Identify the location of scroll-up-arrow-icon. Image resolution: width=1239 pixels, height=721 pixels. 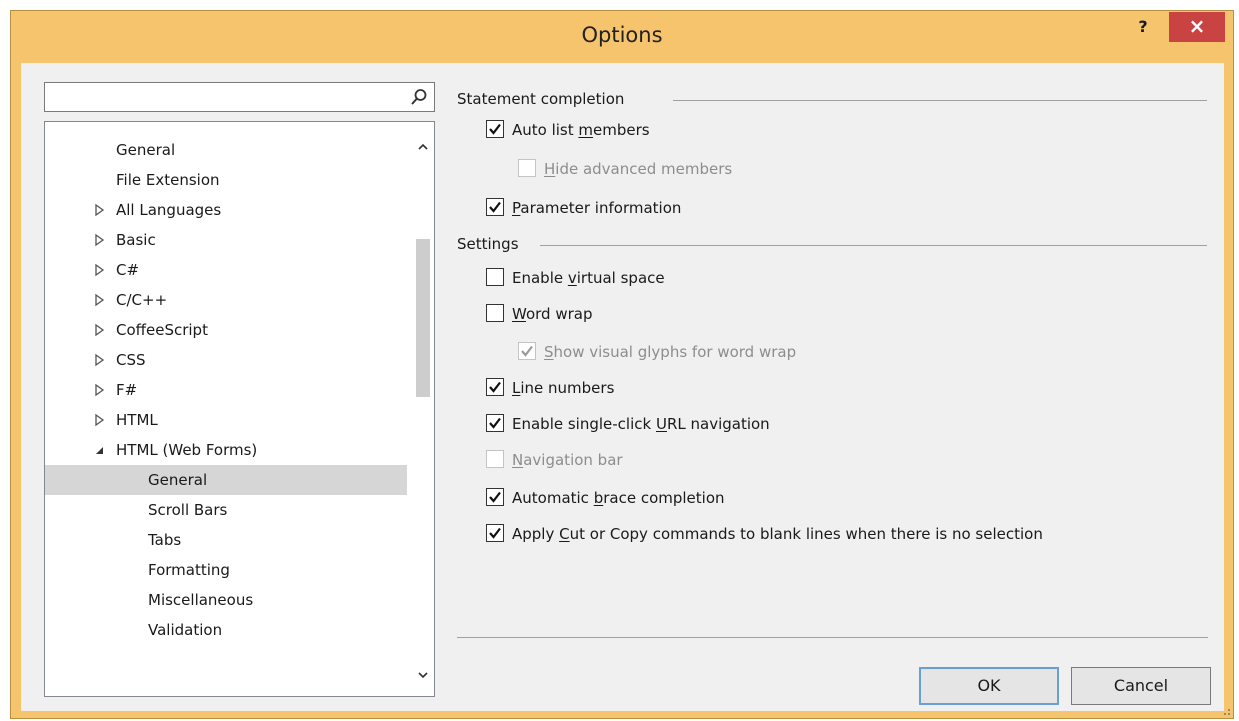
(423, 147).